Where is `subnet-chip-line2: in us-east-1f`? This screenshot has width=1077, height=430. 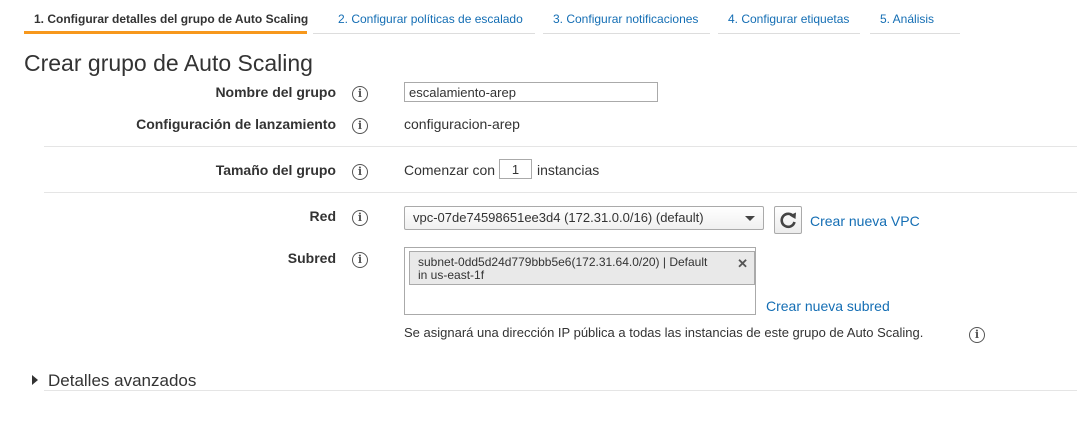
subnet-chip-line2: in us-east-1f is located at coordinates (451, 275).